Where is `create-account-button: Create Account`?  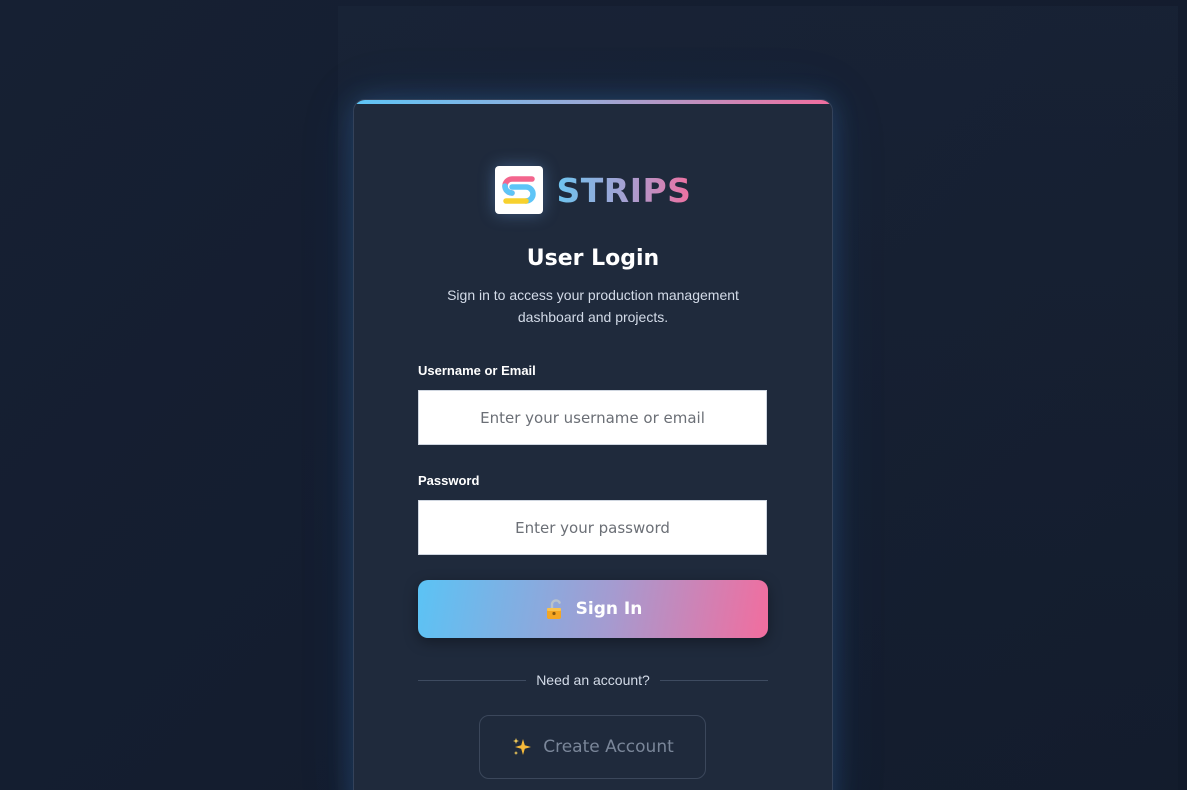
create-account-button: Create Account is located at coordinates (592, 747).